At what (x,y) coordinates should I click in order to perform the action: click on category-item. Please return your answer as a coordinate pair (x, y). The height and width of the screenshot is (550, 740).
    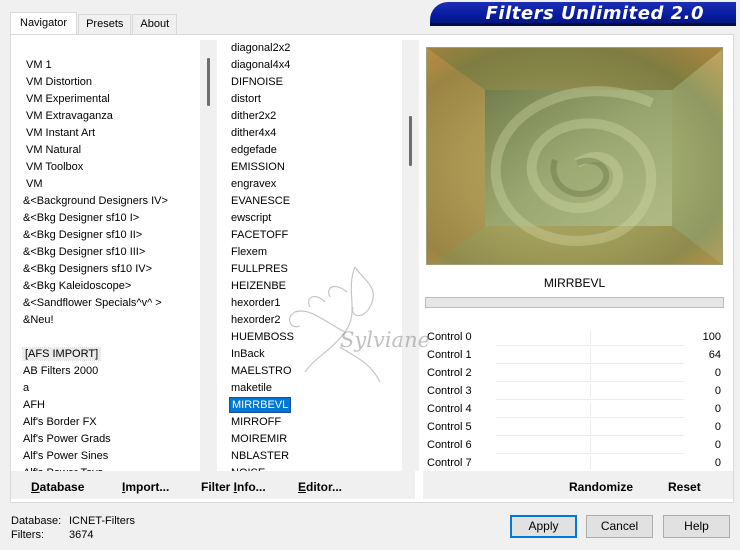
    Looking at the image, I should click on (108, 337).